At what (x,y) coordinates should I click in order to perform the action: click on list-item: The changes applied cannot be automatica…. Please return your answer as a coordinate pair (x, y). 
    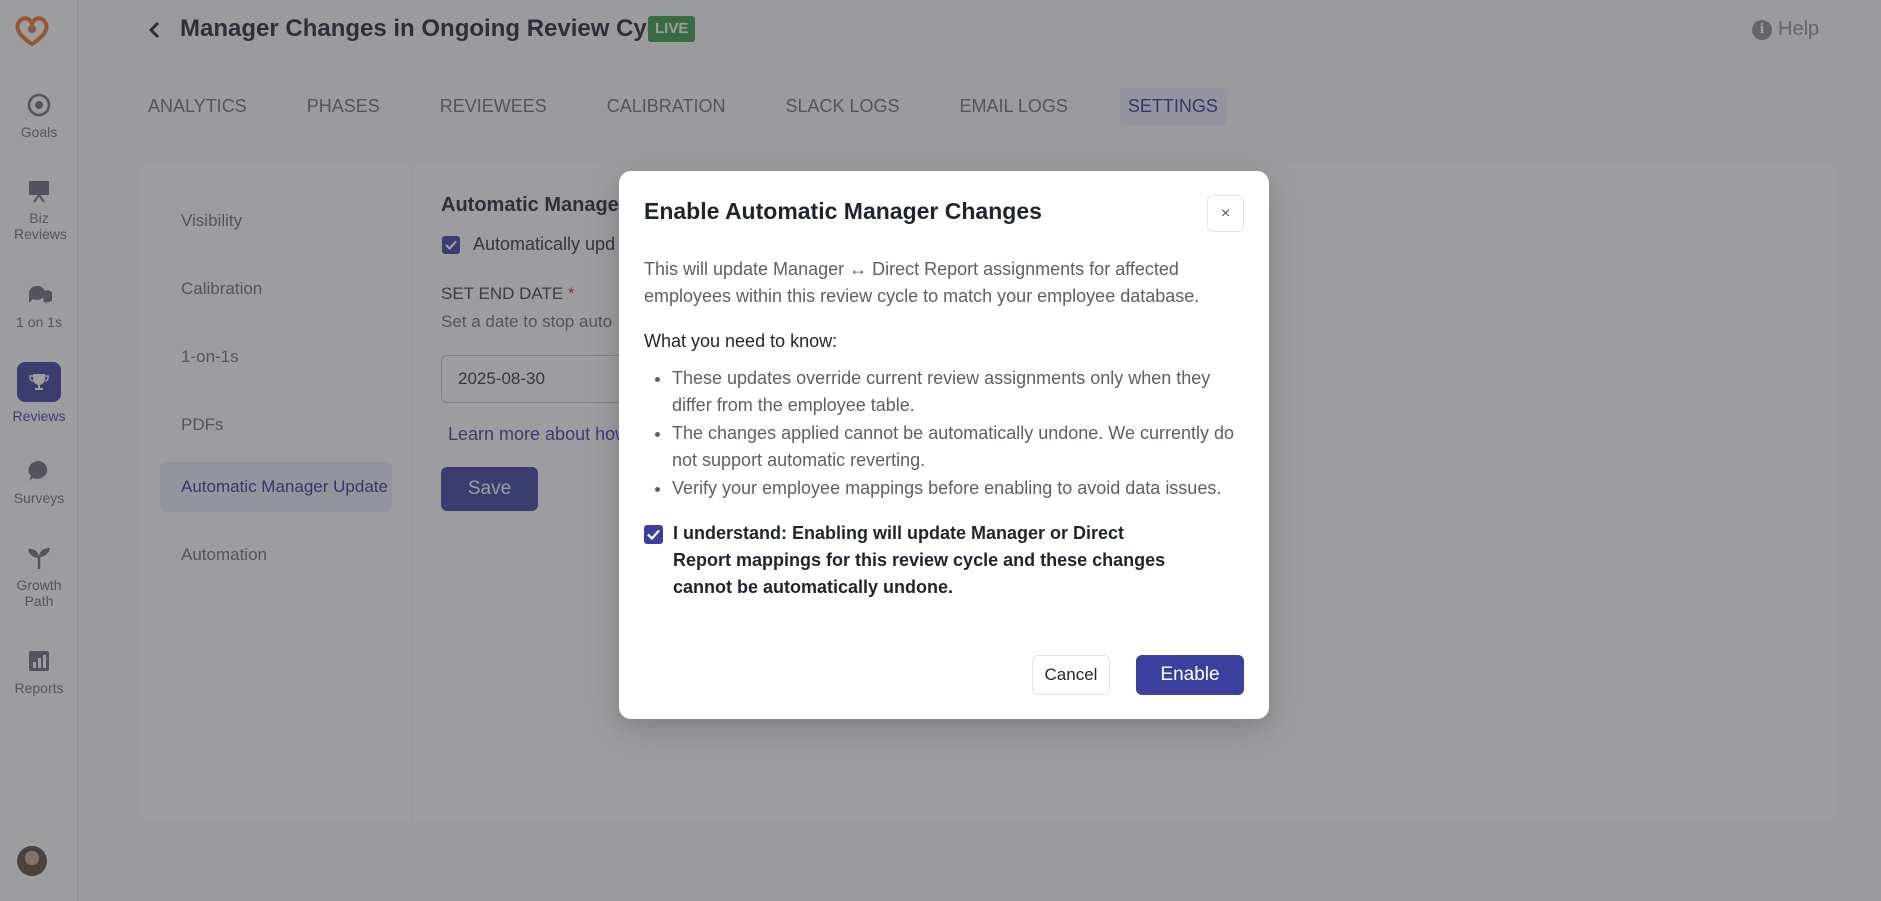
    Looking at the image, I should click on (962, 447).